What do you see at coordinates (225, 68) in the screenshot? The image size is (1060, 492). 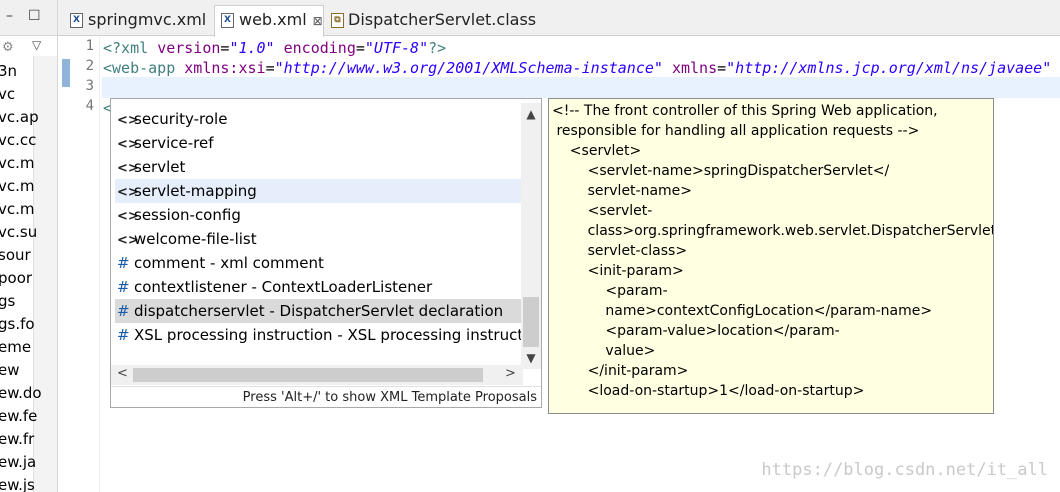 I see `attr-name: xmlns:xsi` at bounding box center [225, 68].